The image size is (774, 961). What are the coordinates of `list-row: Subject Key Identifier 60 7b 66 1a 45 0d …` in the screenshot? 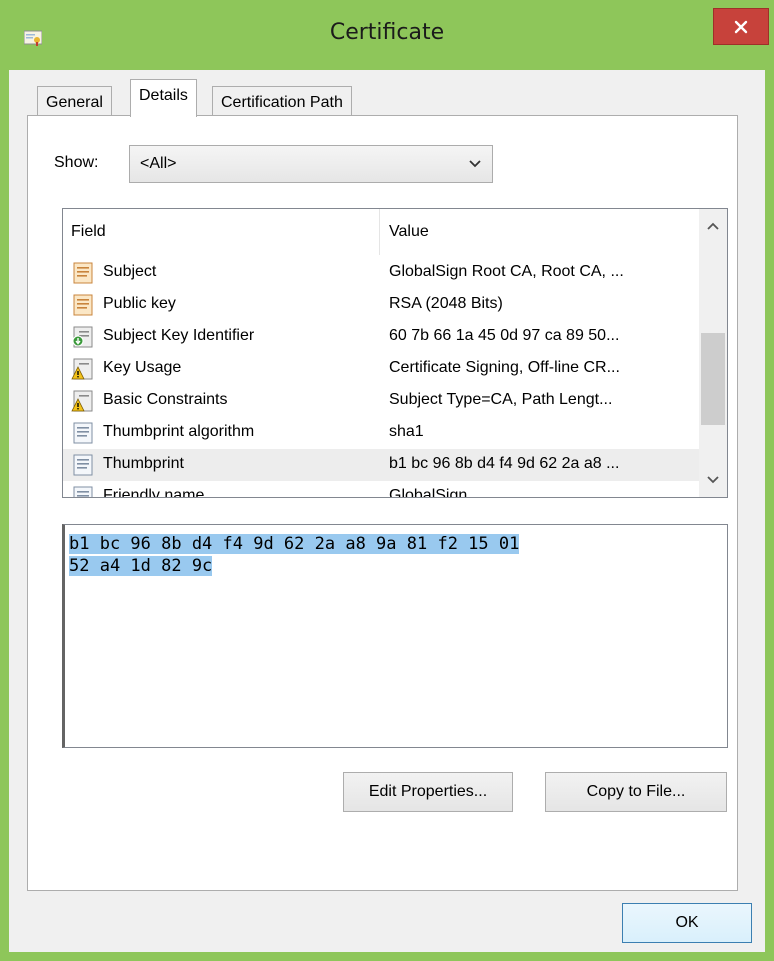 It's located at (381, 337).